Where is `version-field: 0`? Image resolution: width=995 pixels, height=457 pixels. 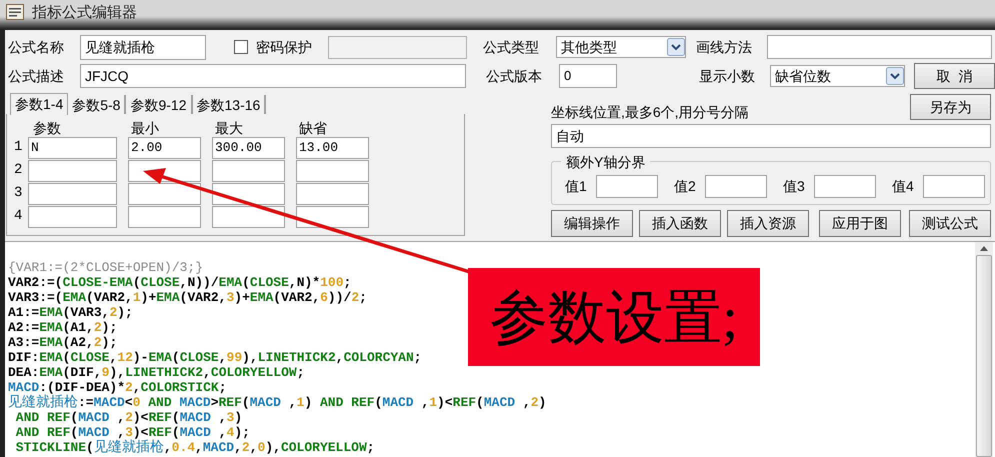
version-field: 0 is located at coordinates (588, 76).